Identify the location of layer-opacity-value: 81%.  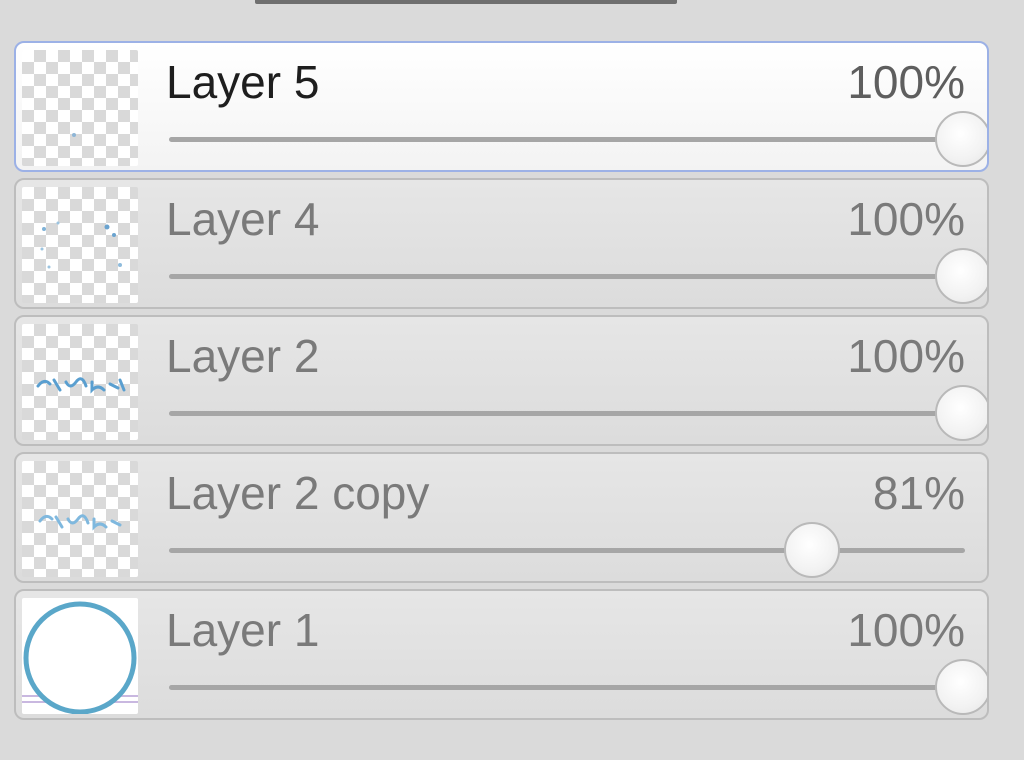
(918, 493).